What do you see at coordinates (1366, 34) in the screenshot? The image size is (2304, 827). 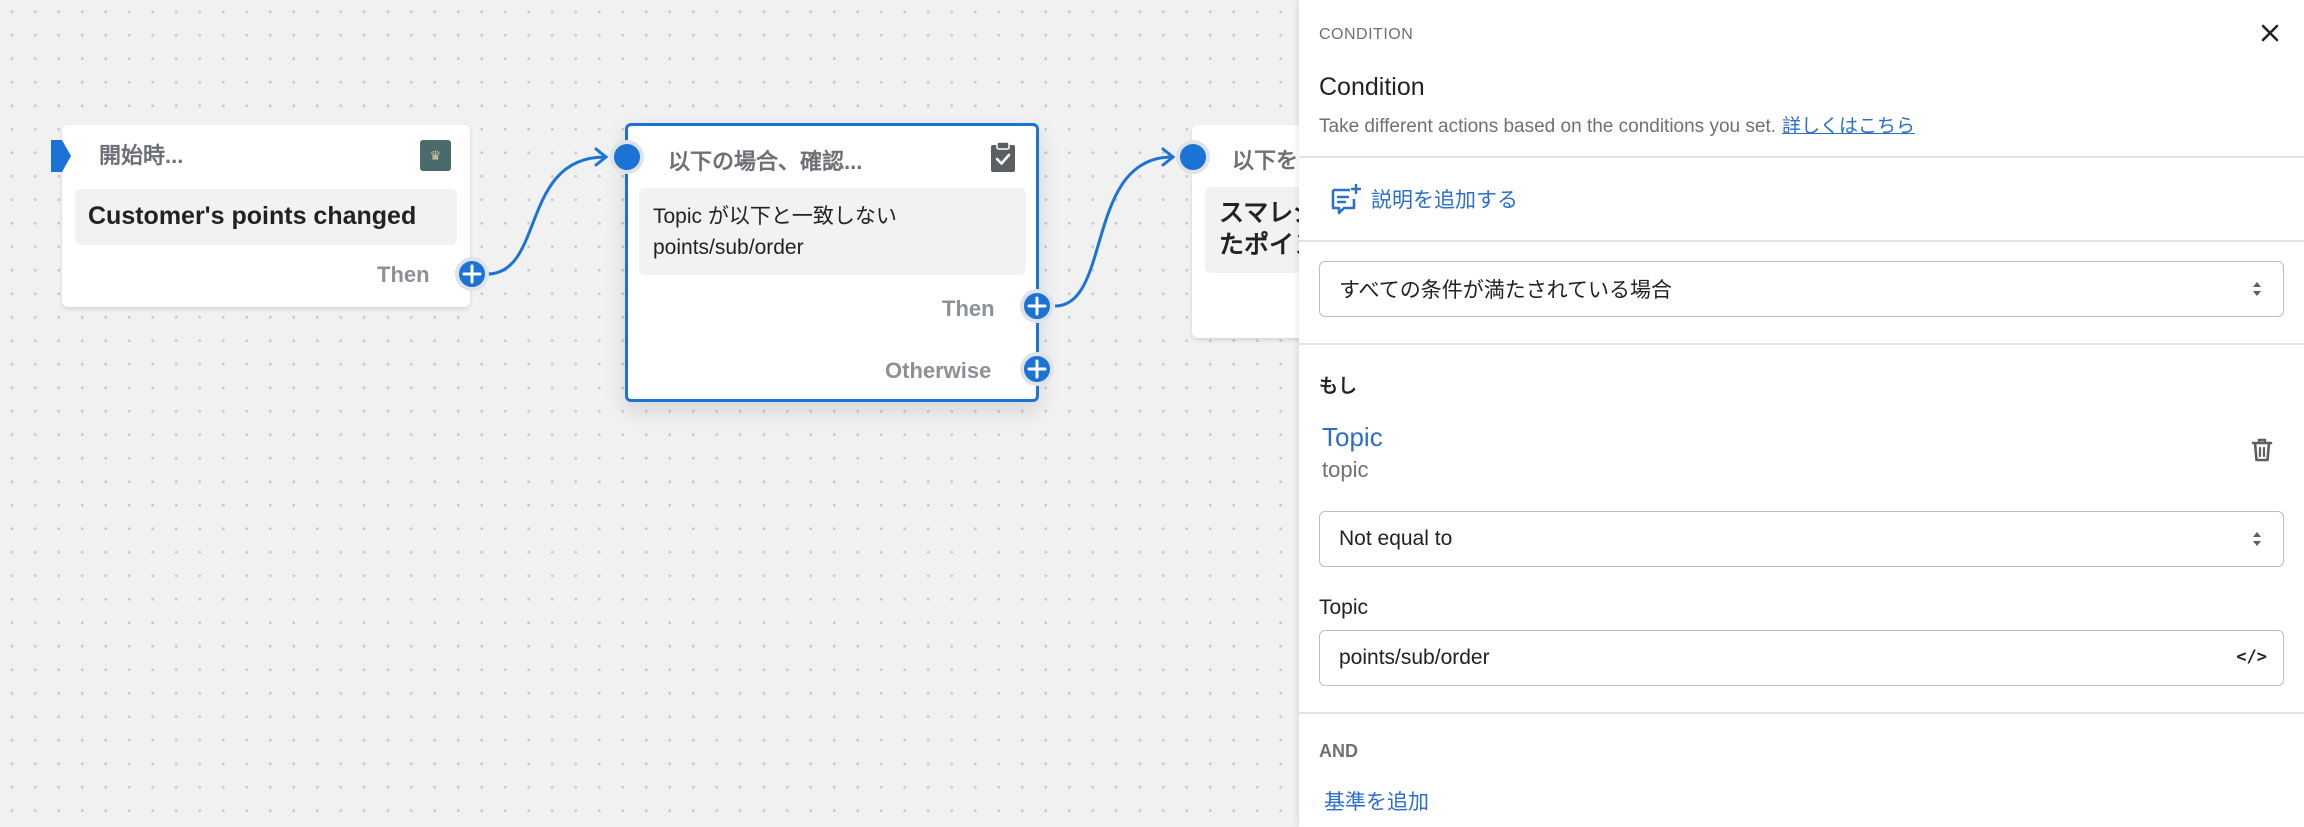 I see `panel-kicker: CONDITION` at bounding box center [1366, 34].